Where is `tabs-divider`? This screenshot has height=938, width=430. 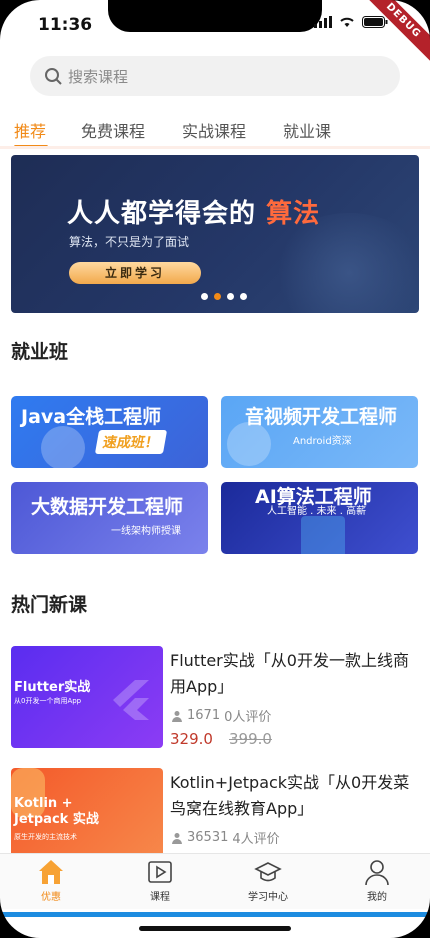
tabs-divider is located at coordinates (215, 147).